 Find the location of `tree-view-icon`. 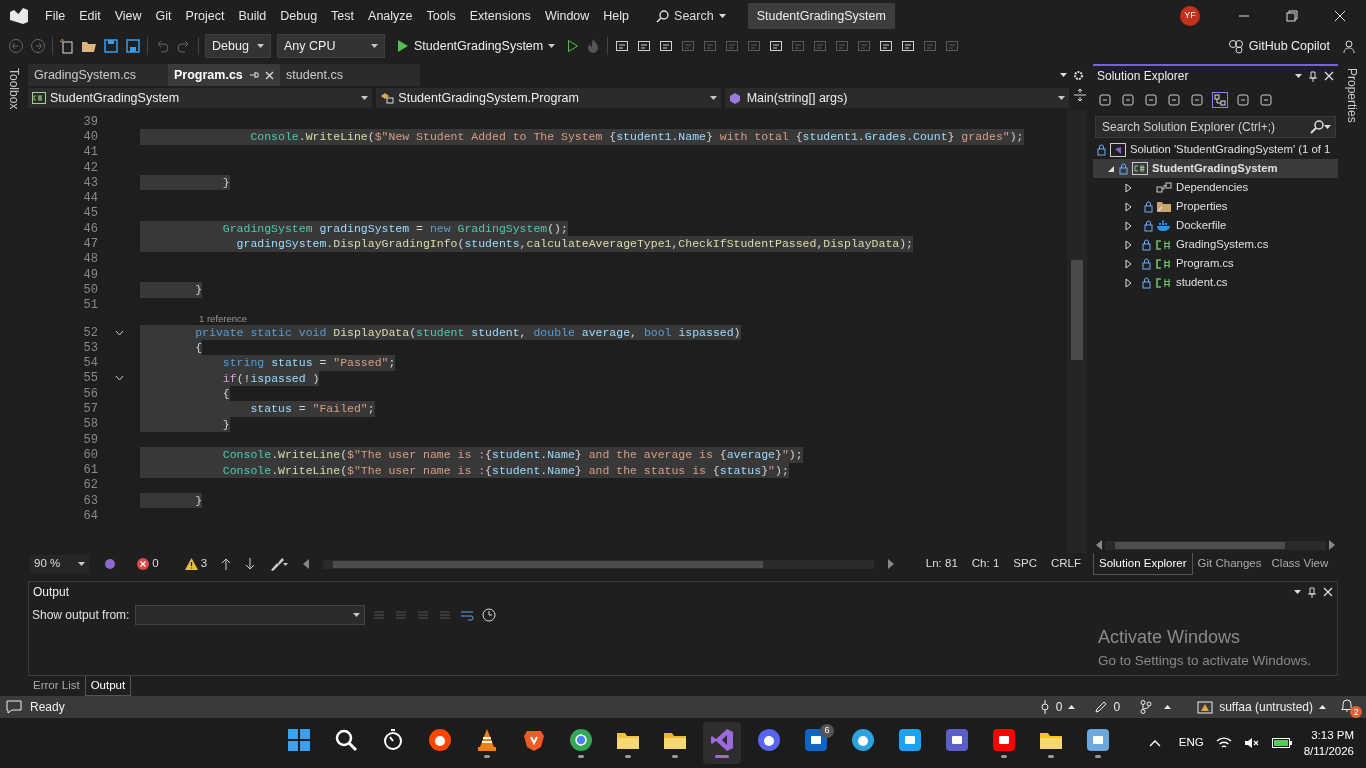

tree-view-icon is located at coordinates (1220, 100).